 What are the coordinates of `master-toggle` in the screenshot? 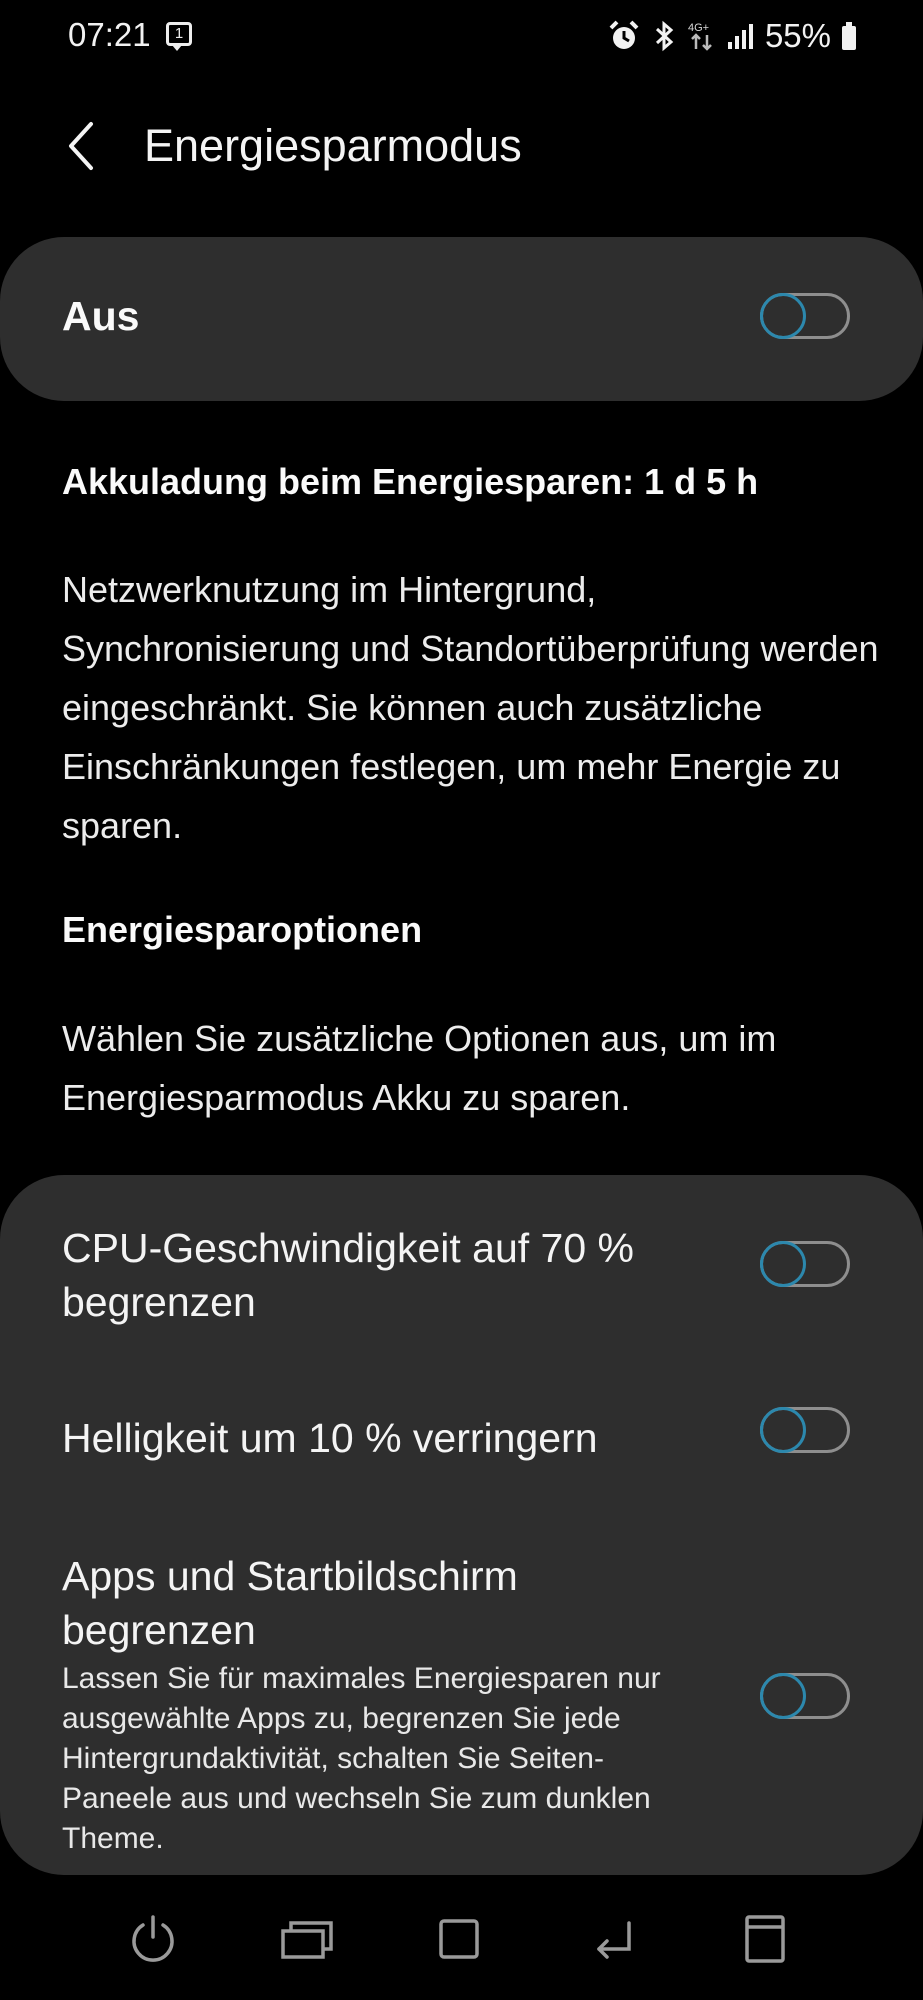 It's located at (805, 316).